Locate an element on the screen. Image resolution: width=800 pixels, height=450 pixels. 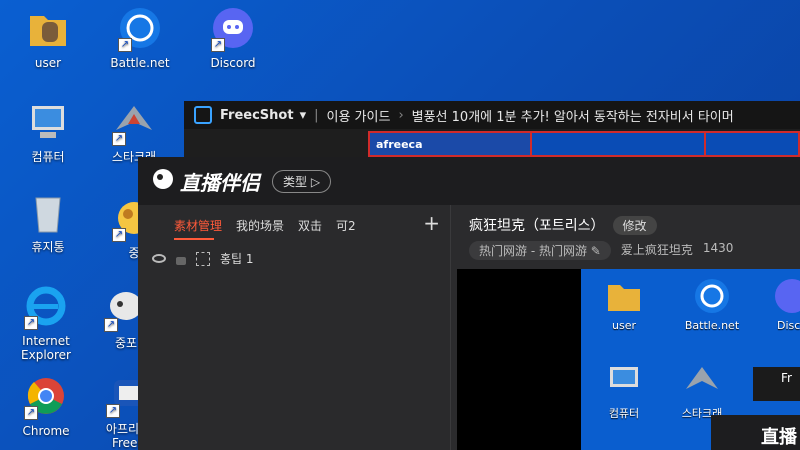
type-button: 类型 ▷ is located at coordinates (302, 181).